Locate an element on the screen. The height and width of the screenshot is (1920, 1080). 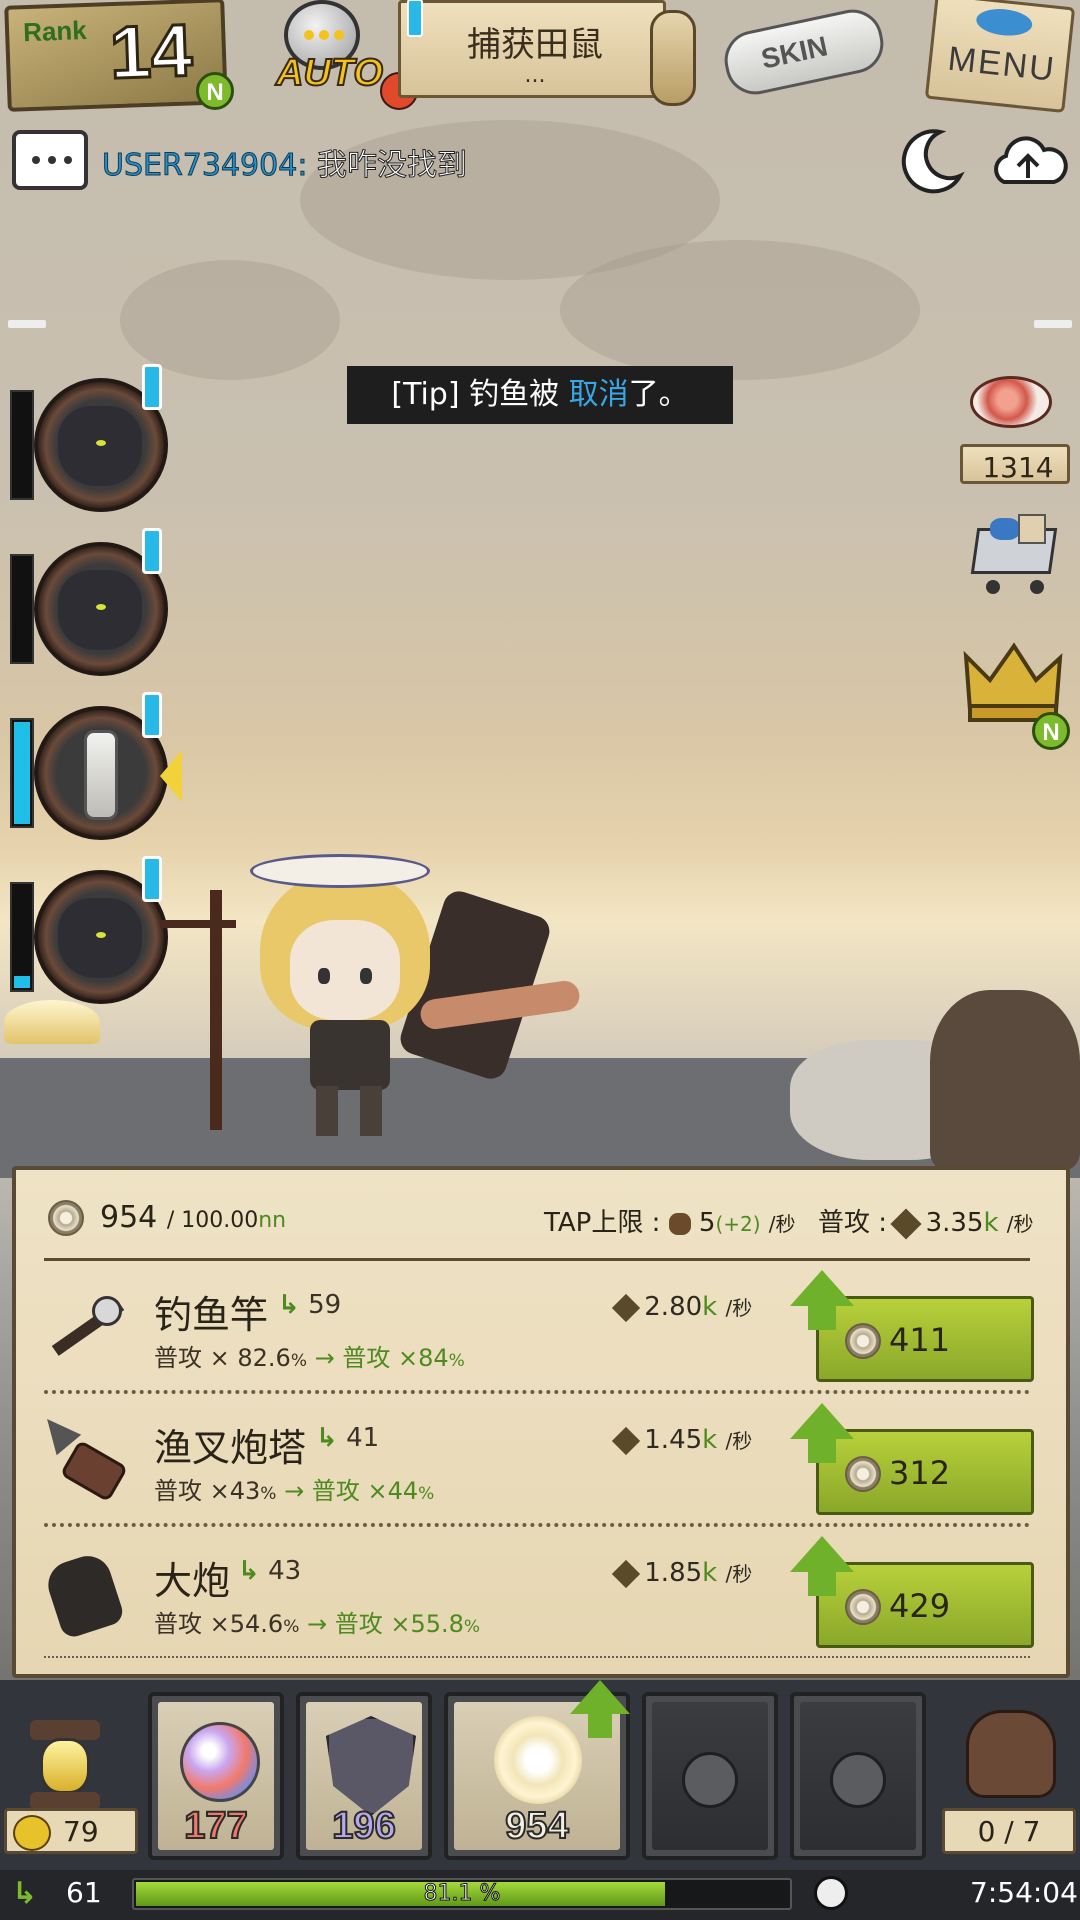
tip-prefix: [Tip] 钓鱼被 is located at coordinates (480, 394).